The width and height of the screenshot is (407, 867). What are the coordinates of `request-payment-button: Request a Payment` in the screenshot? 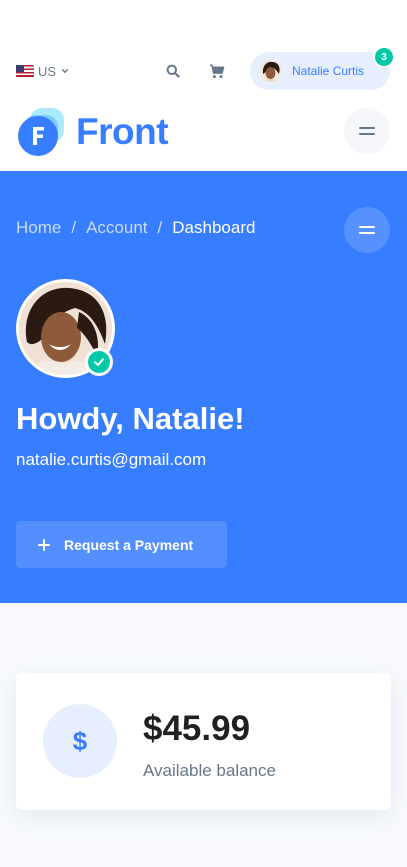 It's located at (121, 544).